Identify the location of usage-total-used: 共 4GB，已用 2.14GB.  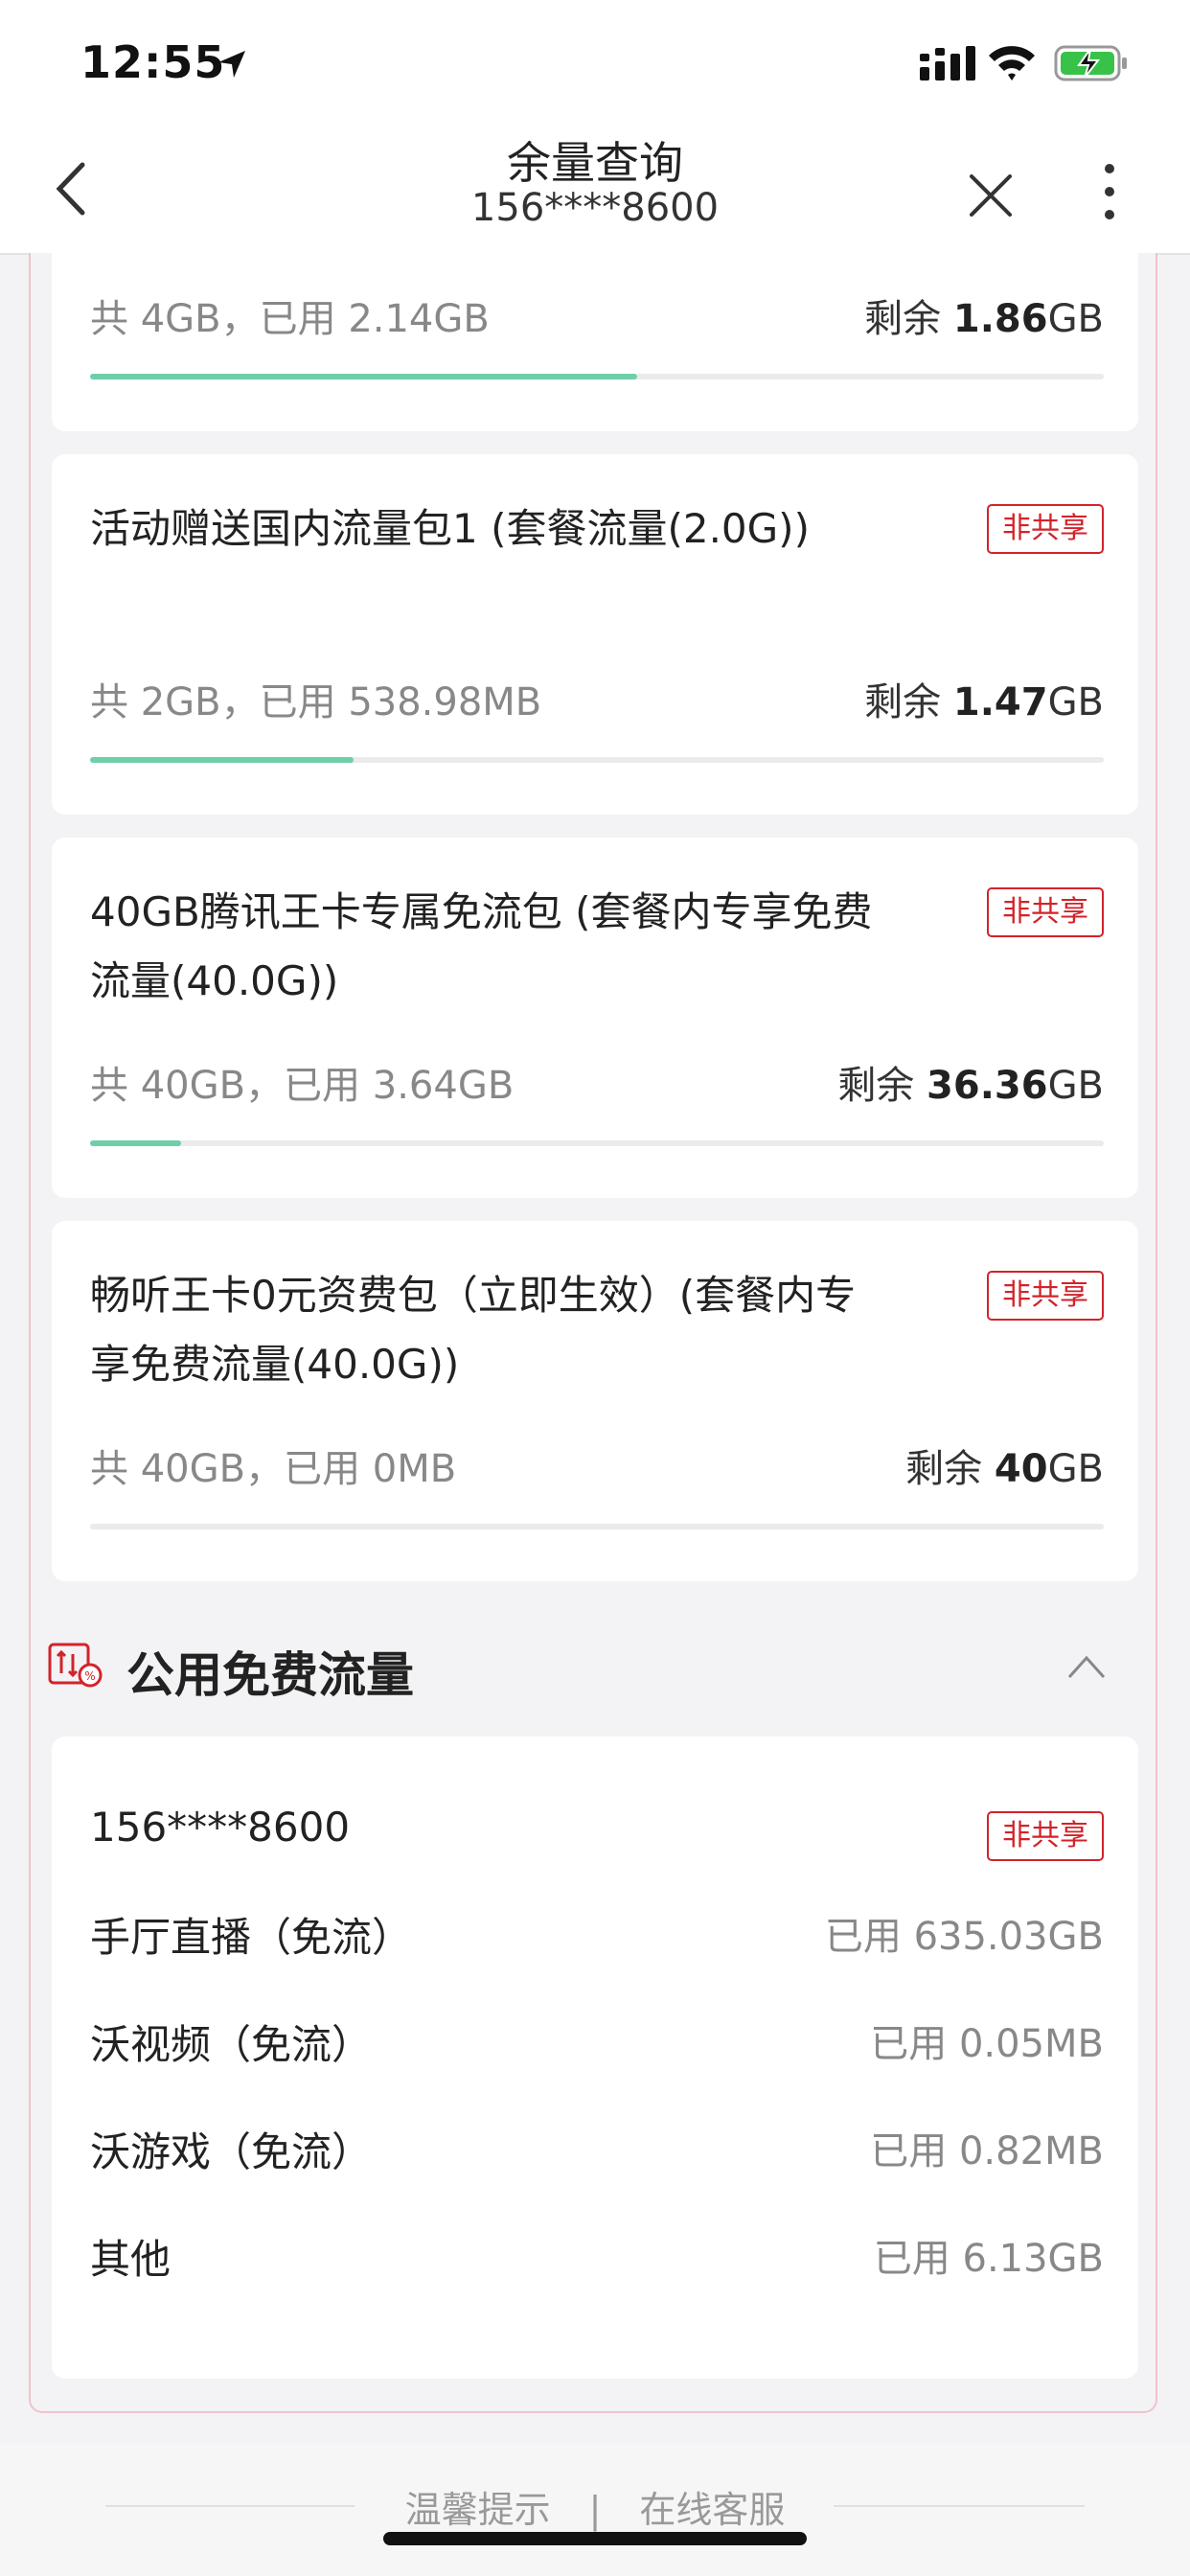
(290, 319).